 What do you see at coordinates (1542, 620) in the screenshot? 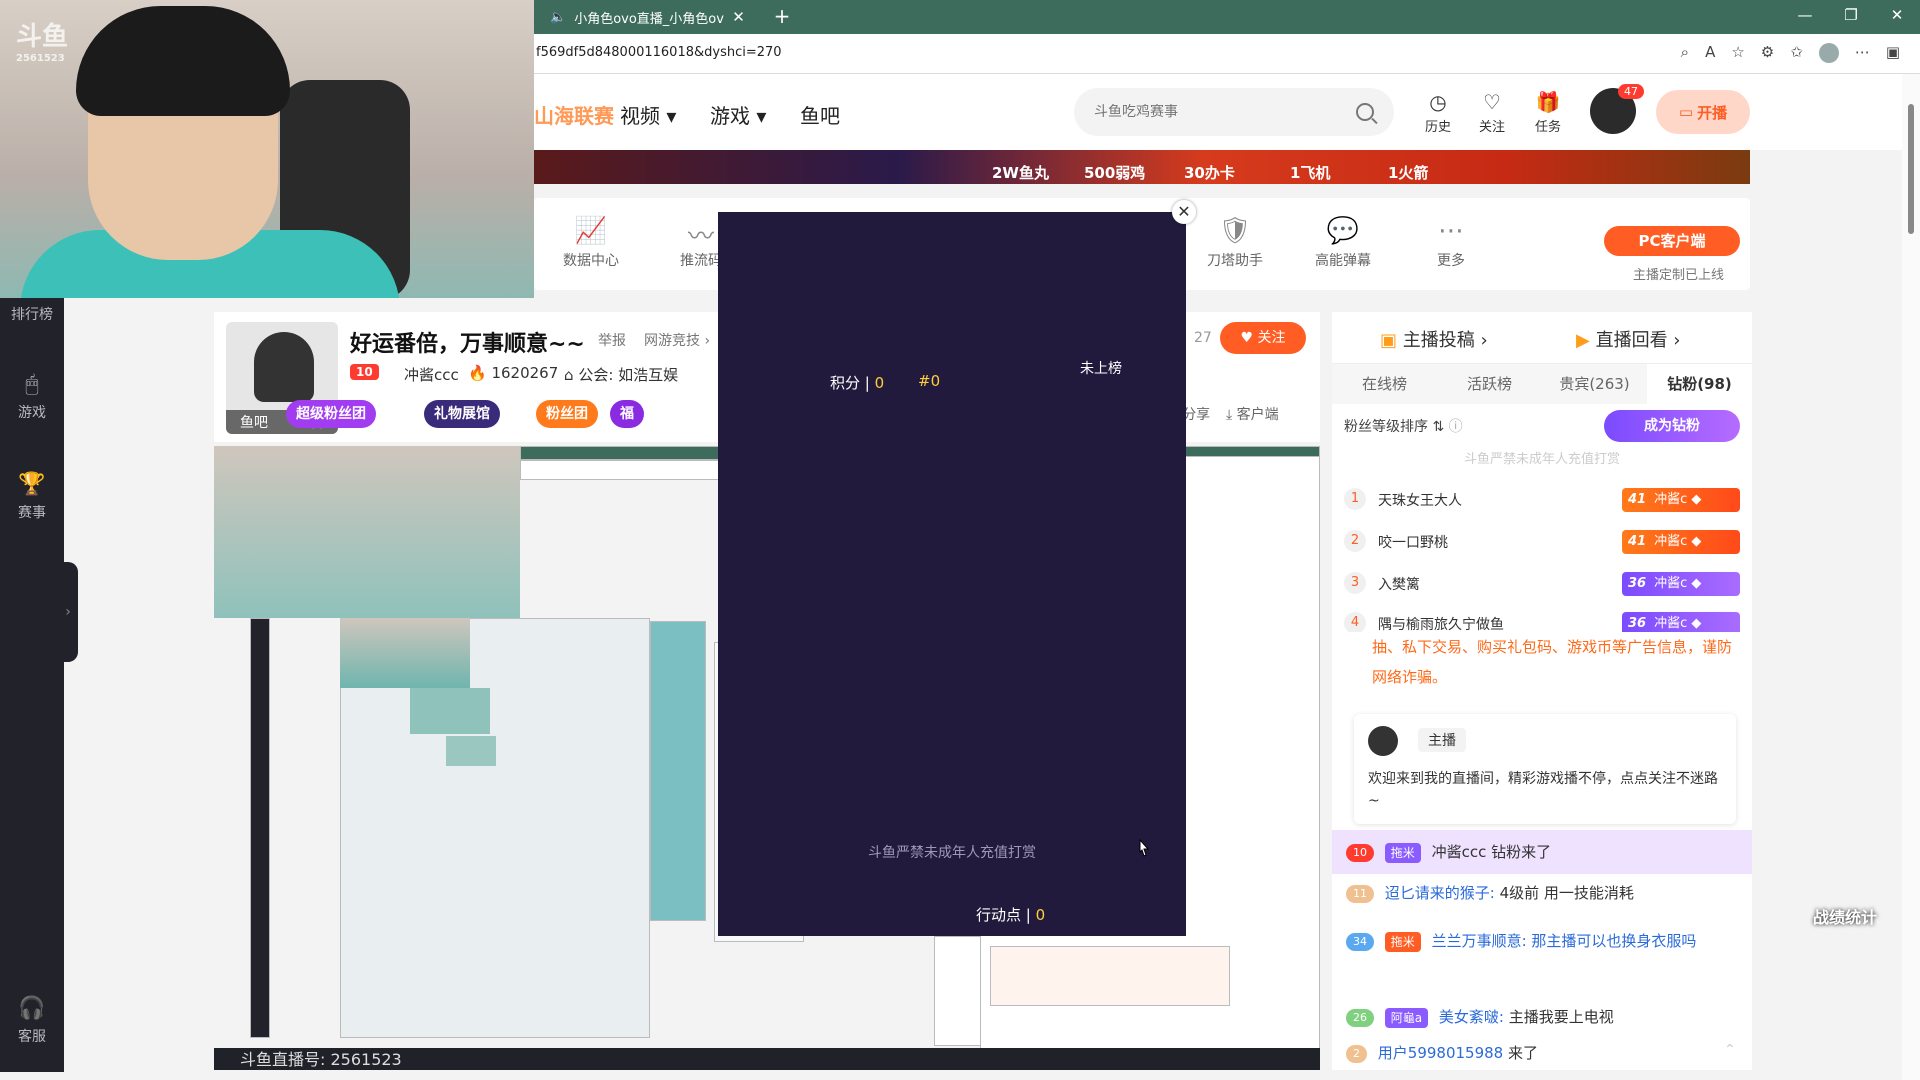
I see `fan-row: 4 隅与榆雨旅久宁做鱼 36 冲酱c ◆` at bounding box center [1542, 620].